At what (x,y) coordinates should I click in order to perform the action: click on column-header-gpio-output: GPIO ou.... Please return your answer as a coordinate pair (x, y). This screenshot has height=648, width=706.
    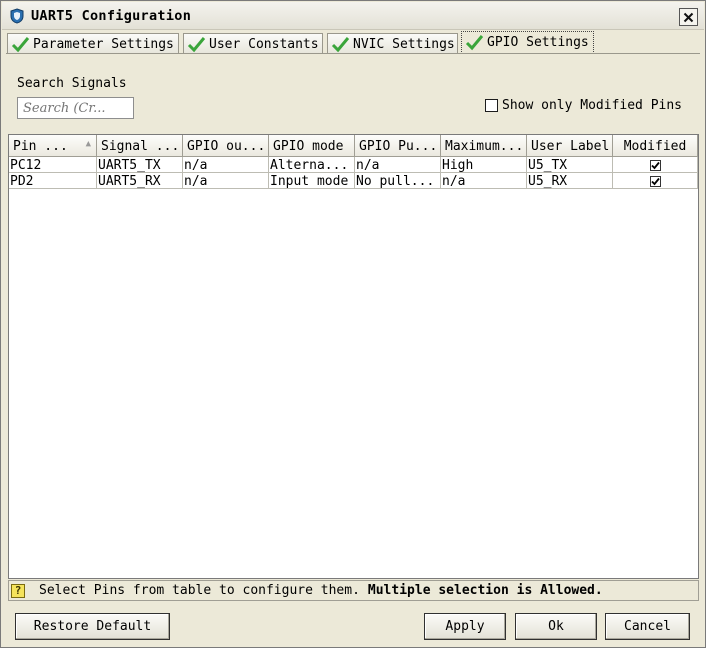
    Looking at the image, I should click on (226, 146).